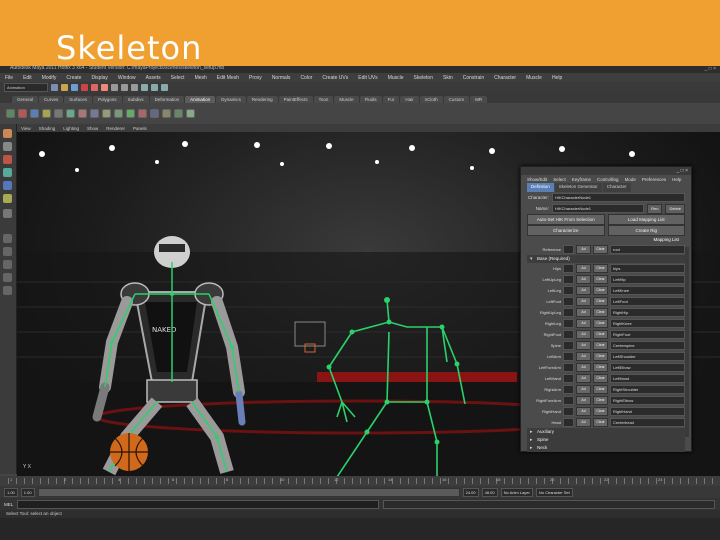 The width and height of the screenshot is (720, 540). What do you see at coordinates (647, 367) in the screenshot?
I see `mapping-value: LeftElbow` at bounding box center [647, 367].